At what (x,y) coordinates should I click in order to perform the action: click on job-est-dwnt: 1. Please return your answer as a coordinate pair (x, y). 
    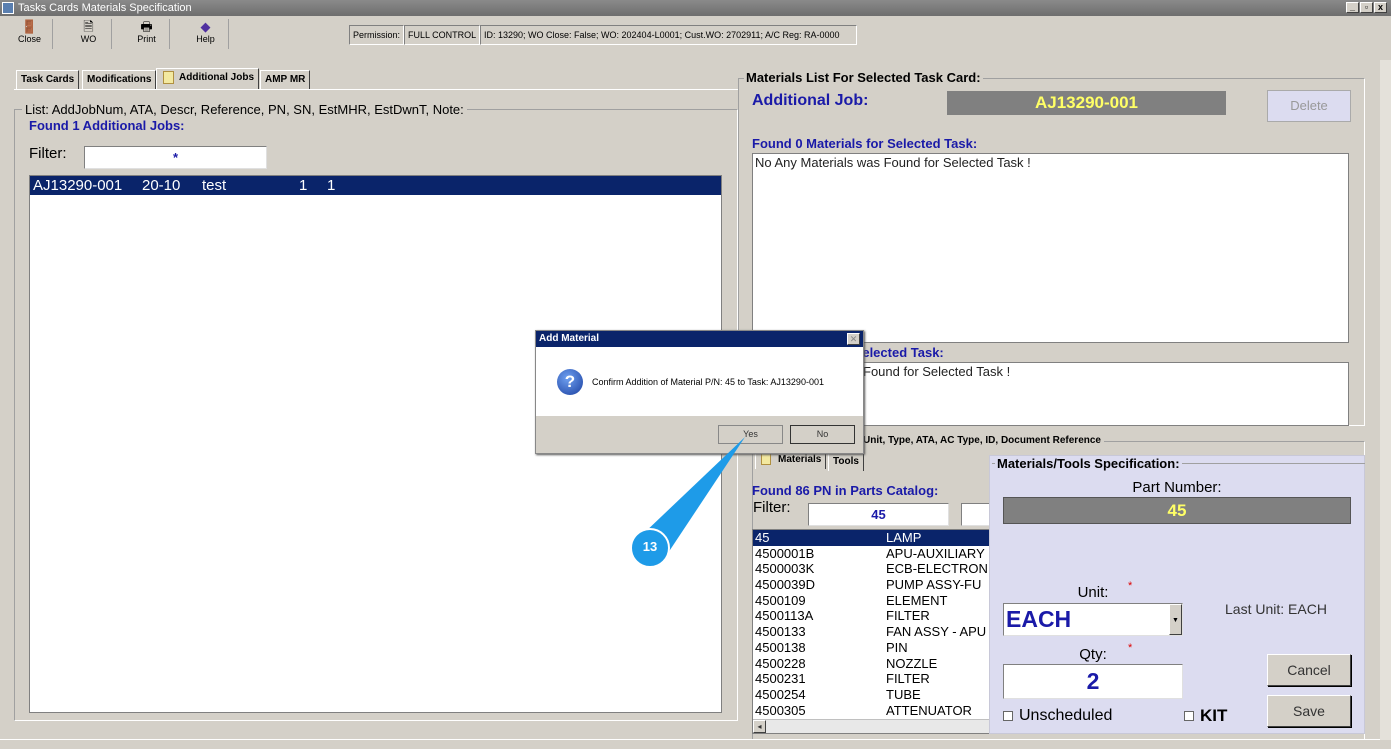
    Looking at the image, I should click on (331, 185).